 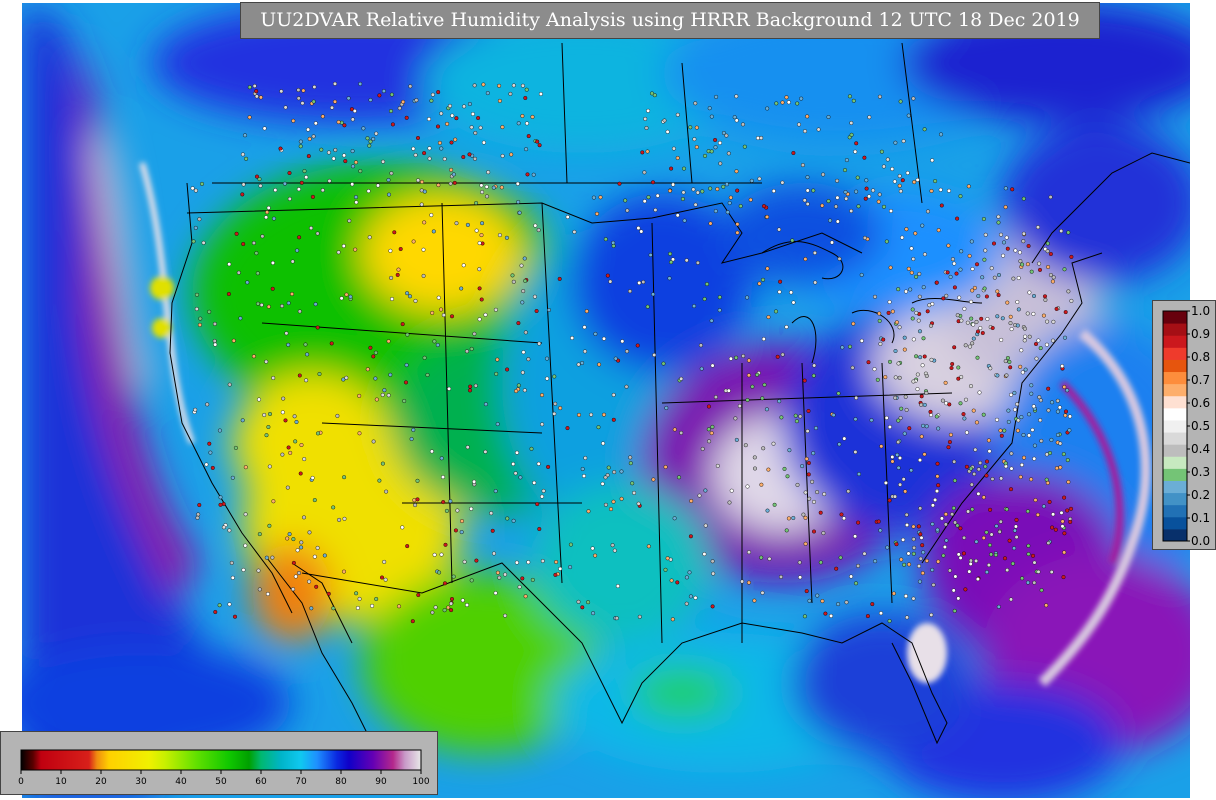 I want to click on obs-tick-label: 0.1, so click(x=1200, y=518).